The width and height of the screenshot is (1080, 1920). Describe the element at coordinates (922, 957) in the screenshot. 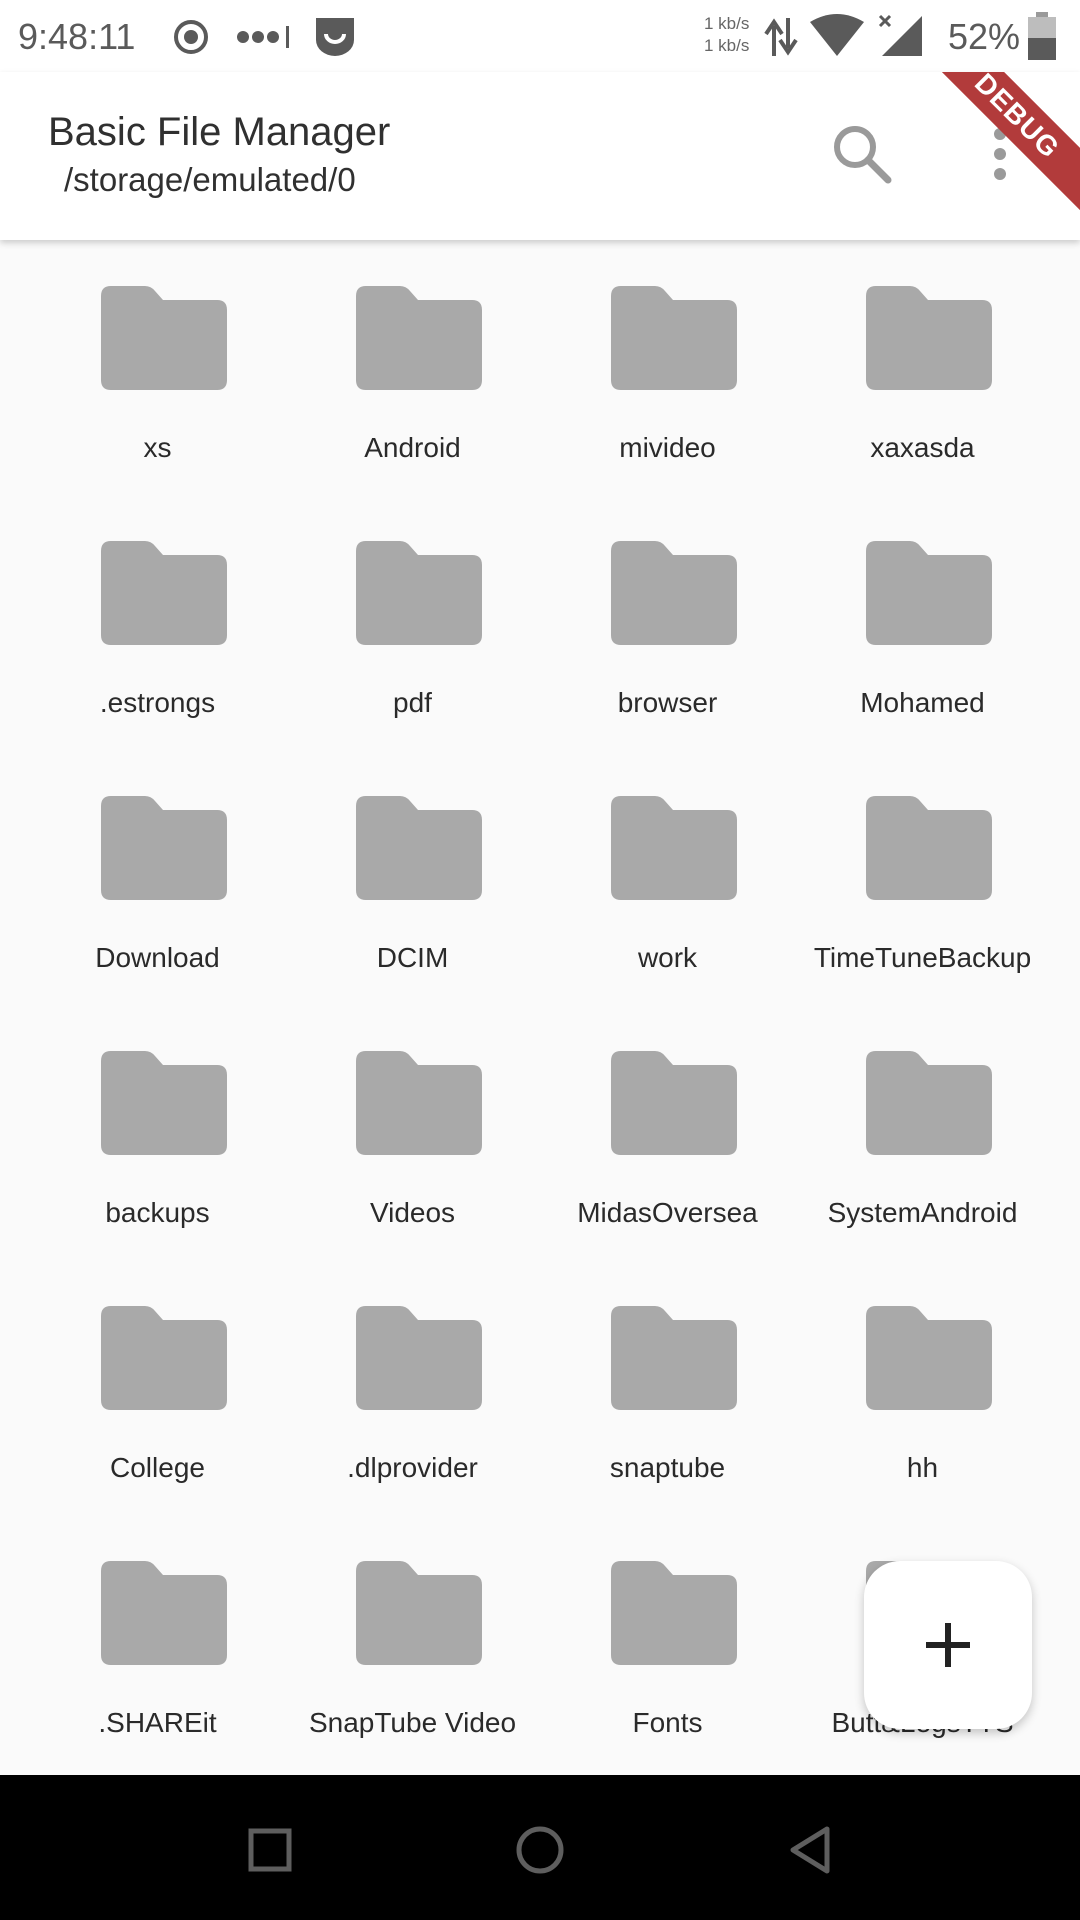

I see `folder-label: TimeTuneBackup` at that location.